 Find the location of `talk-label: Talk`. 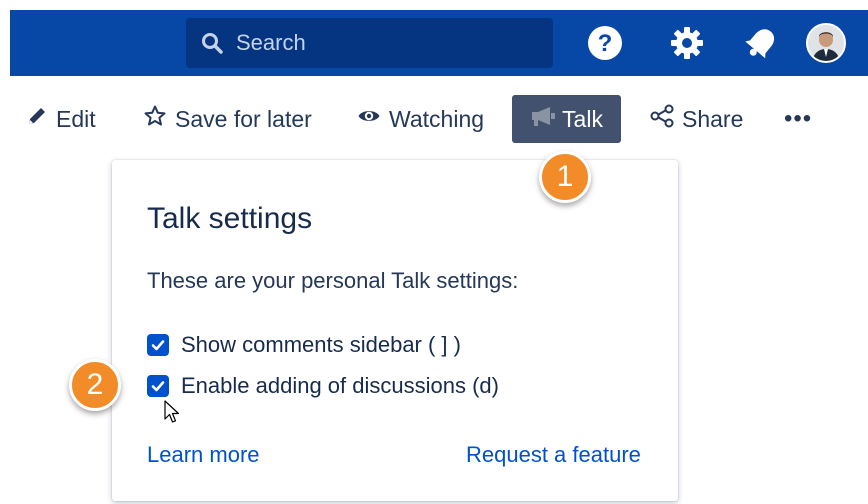

talk-label: Talk is located at coordinates (582, 118).